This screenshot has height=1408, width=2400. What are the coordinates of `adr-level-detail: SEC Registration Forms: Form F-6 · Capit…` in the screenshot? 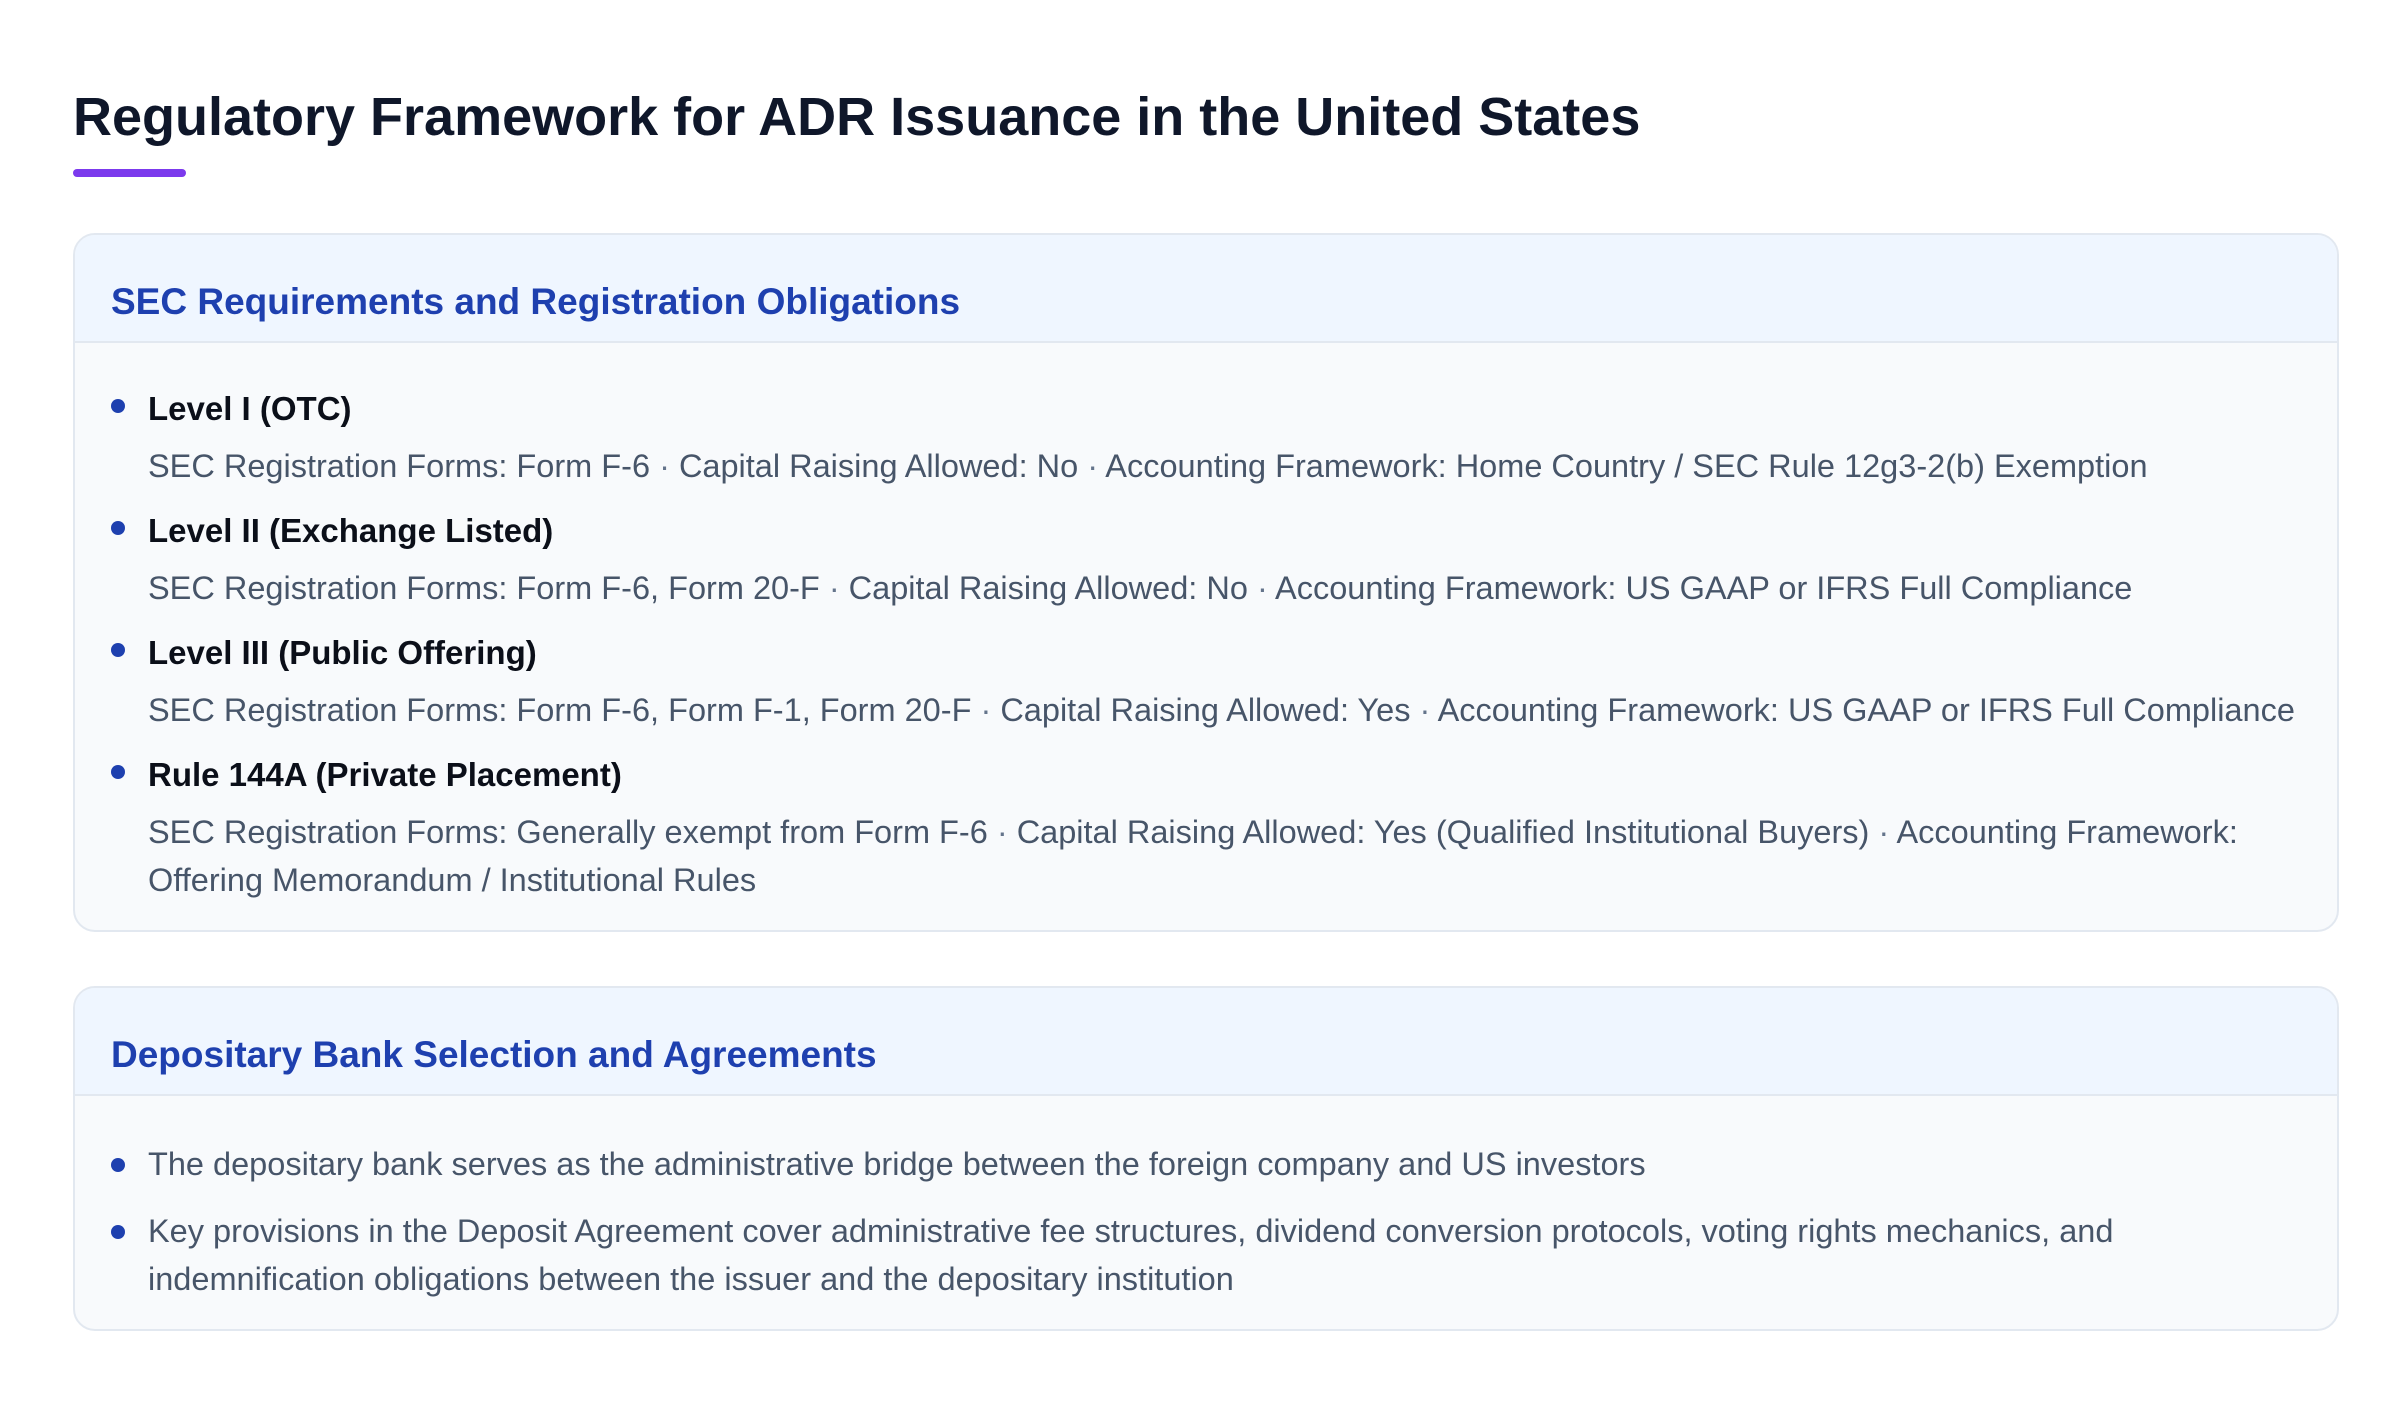 It's located at (1224, 466).